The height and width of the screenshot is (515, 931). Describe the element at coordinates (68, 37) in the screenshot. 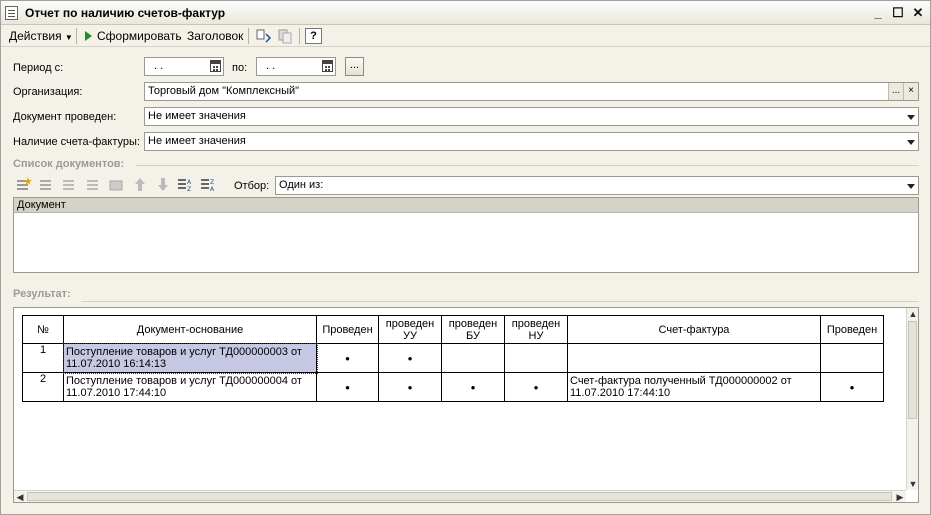

I see `chevron-down-icon: ▼` at that location.